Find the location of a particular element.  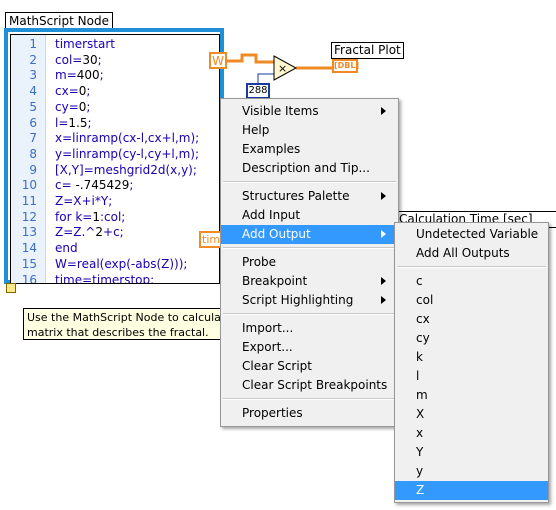

menu-item-script-highlighting: Script Highlighting is located at coordinates (309, 300).